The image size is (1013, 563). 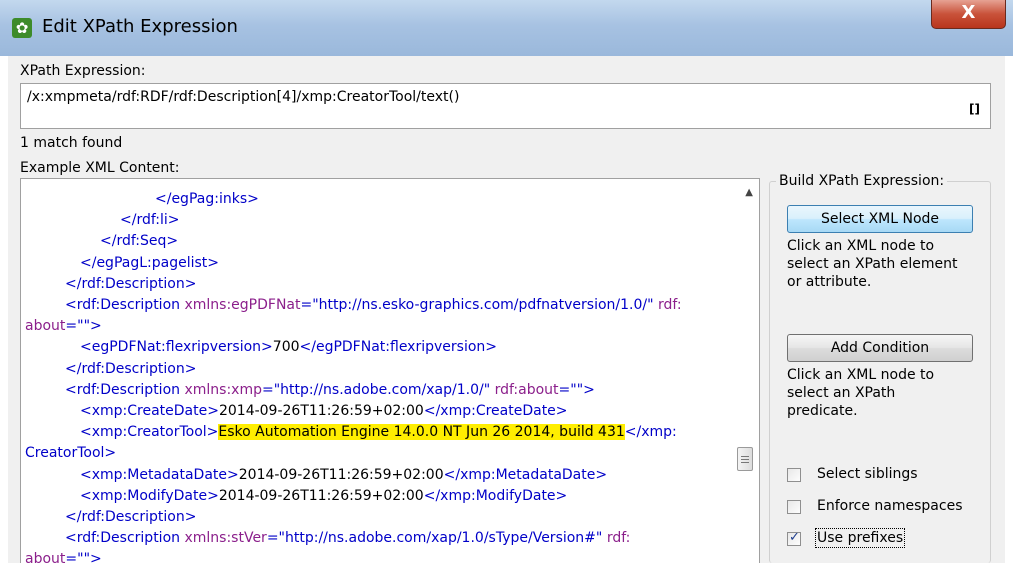 I want to click on close-button: X, so click(x=968, y=14).